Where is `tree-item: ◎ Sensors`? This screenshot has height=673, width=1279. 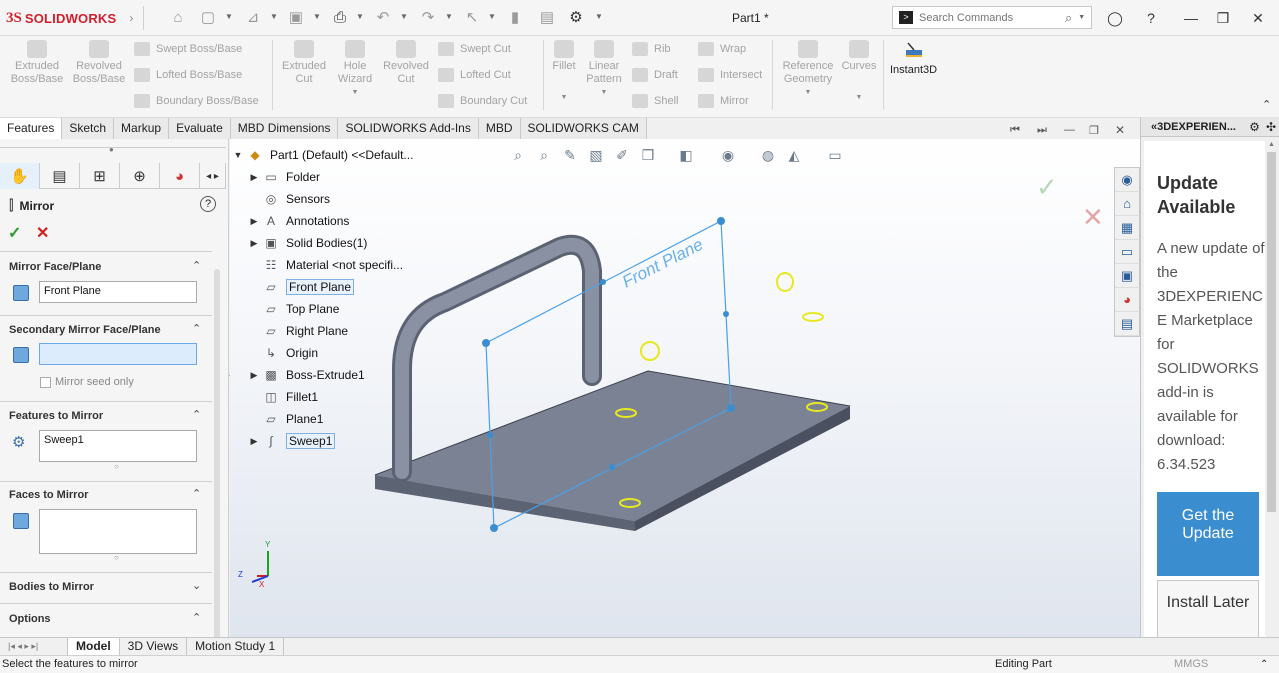
tree-item: ◎ Sensors is located at coordinates (280, 199).